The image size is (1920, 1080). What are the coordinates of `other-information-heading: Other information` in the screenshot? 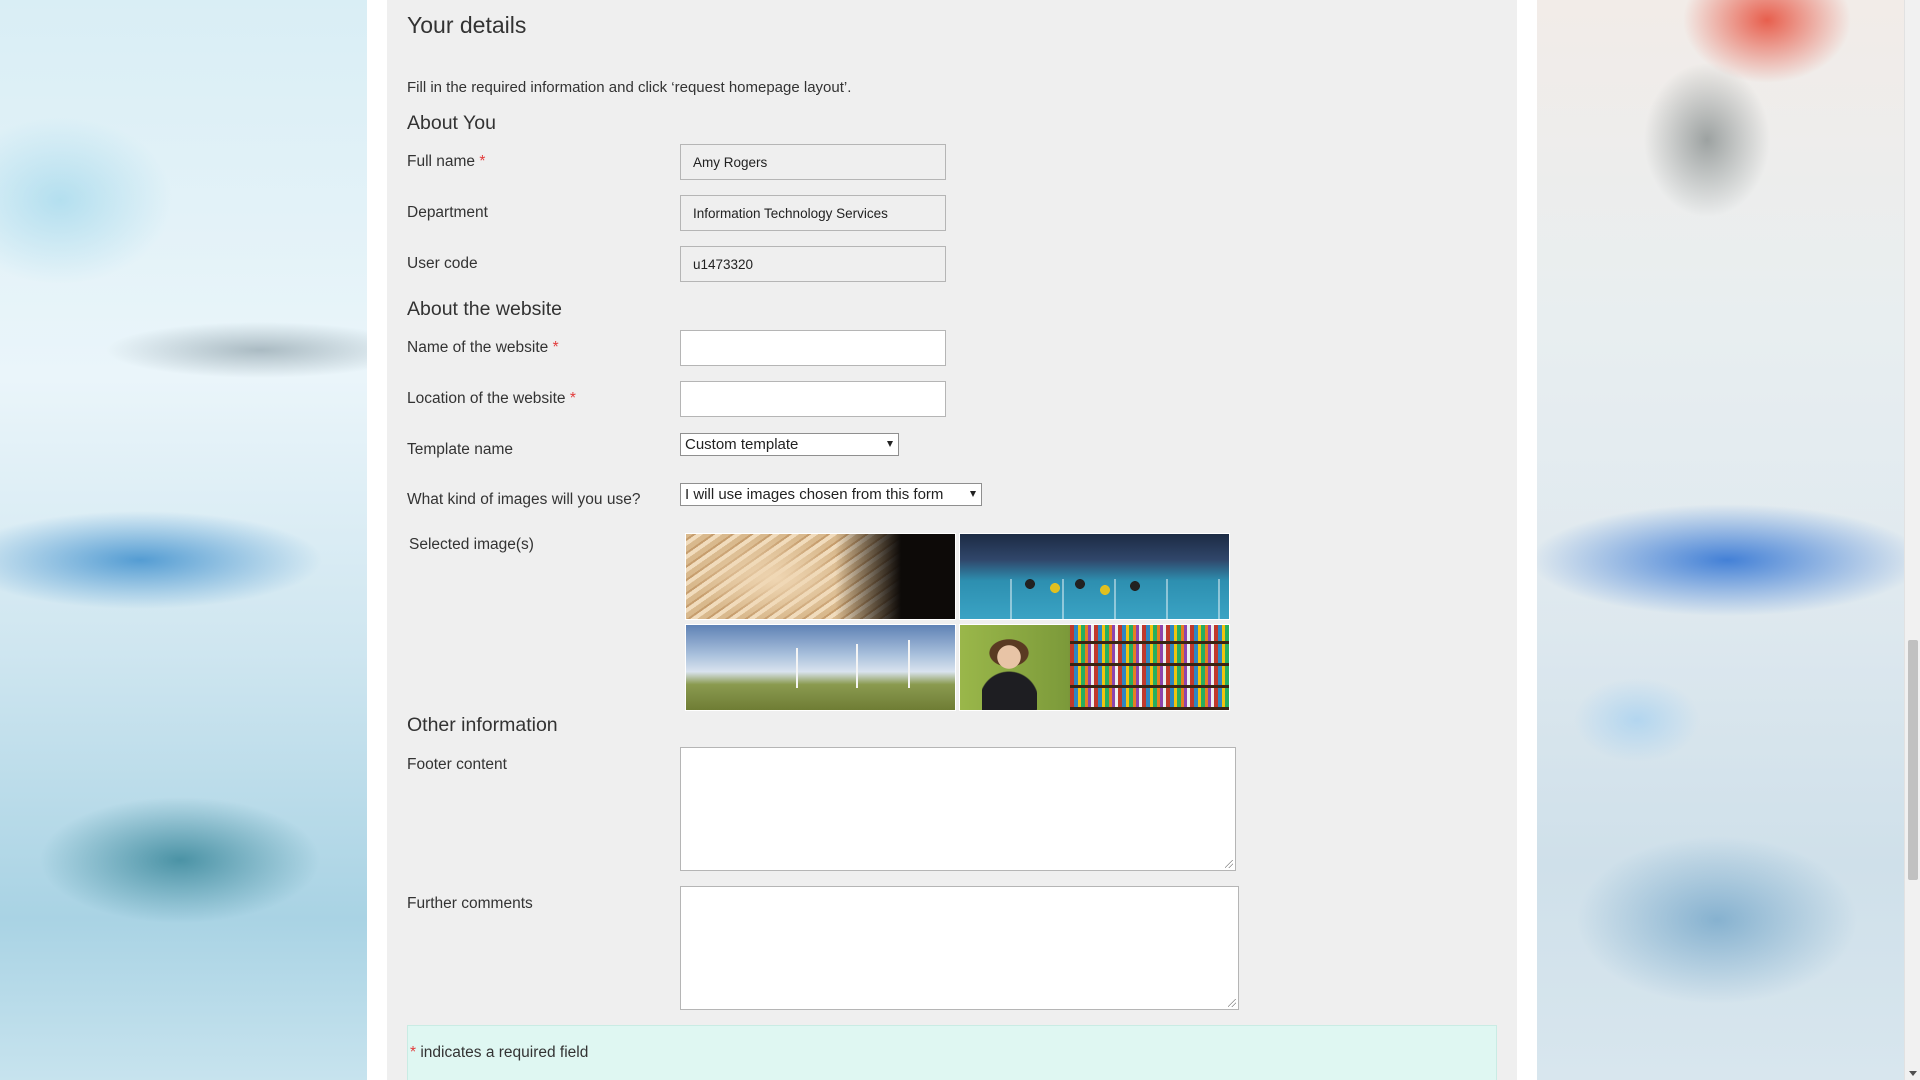 It's located at (482, 725).